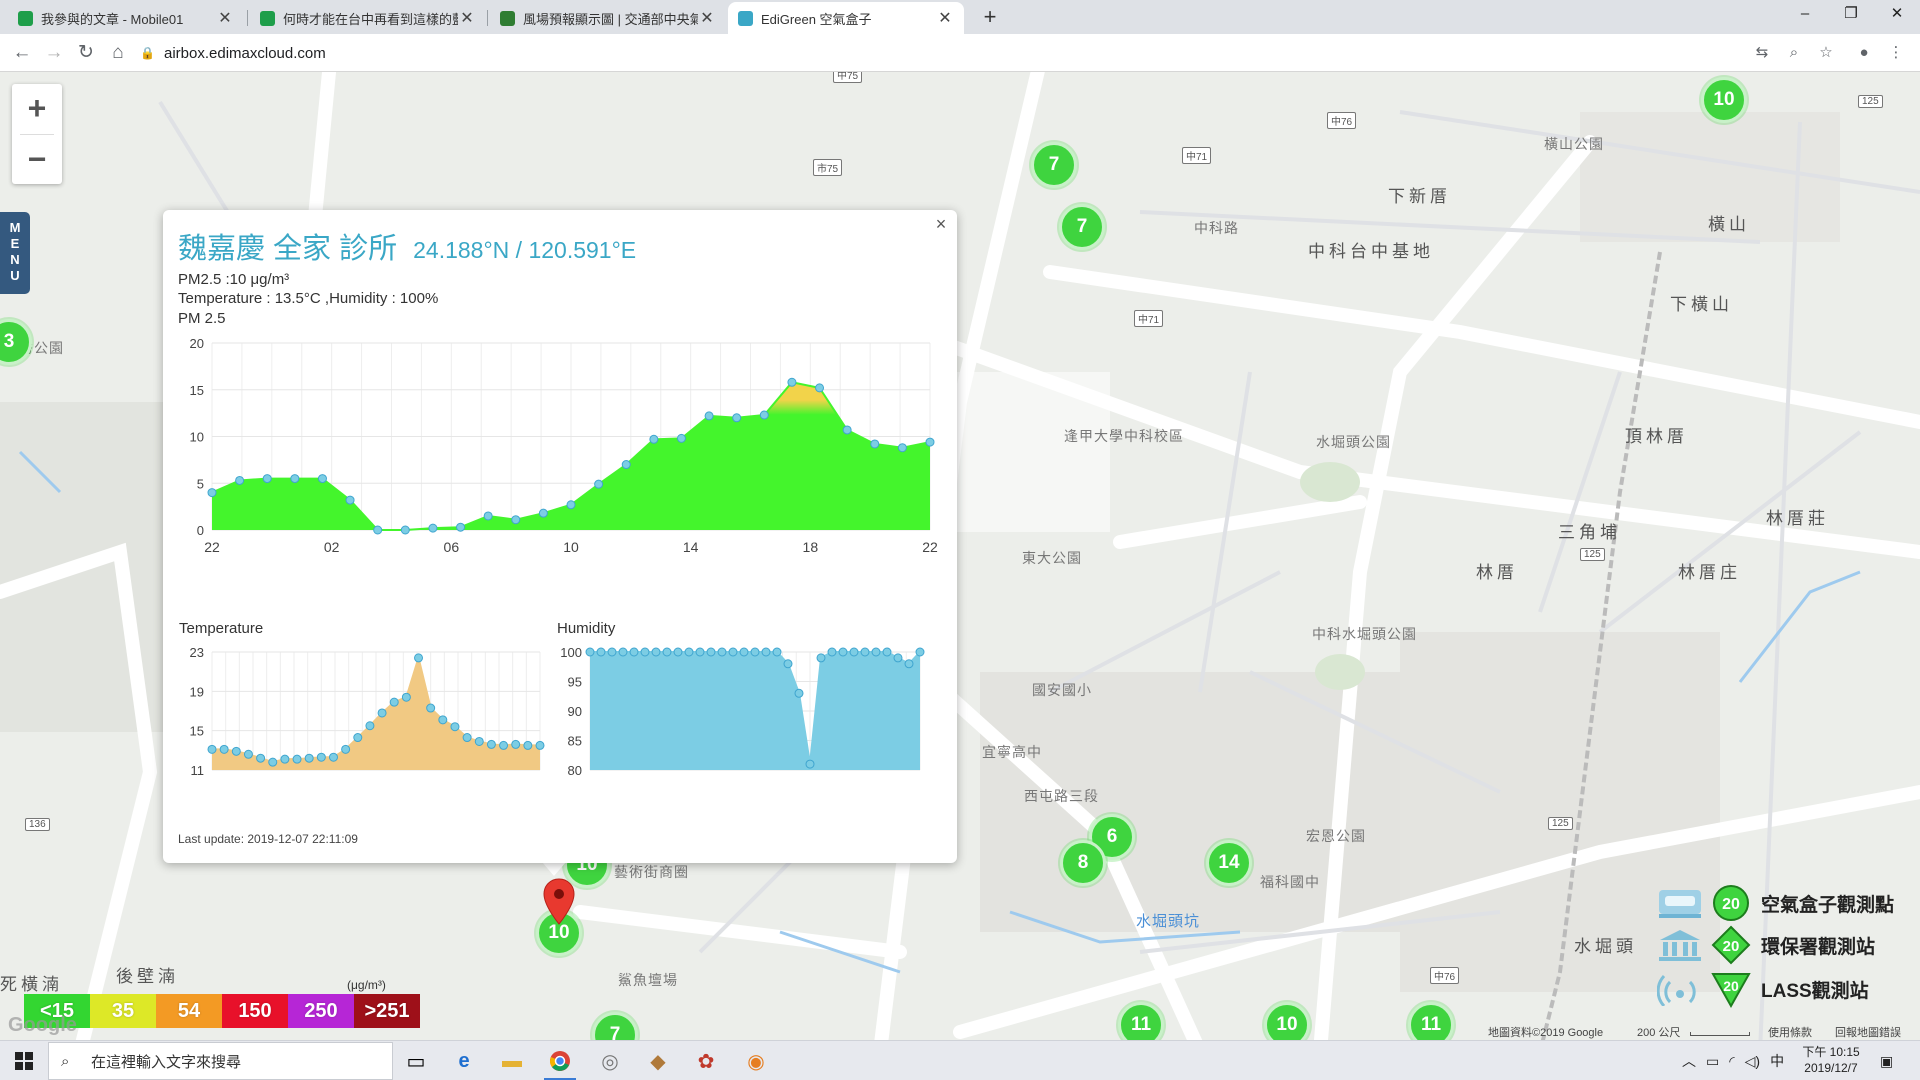  Describe the element at coordinates (575, 711) in the screenshot. I see `y-tick-label: 90` at that location.